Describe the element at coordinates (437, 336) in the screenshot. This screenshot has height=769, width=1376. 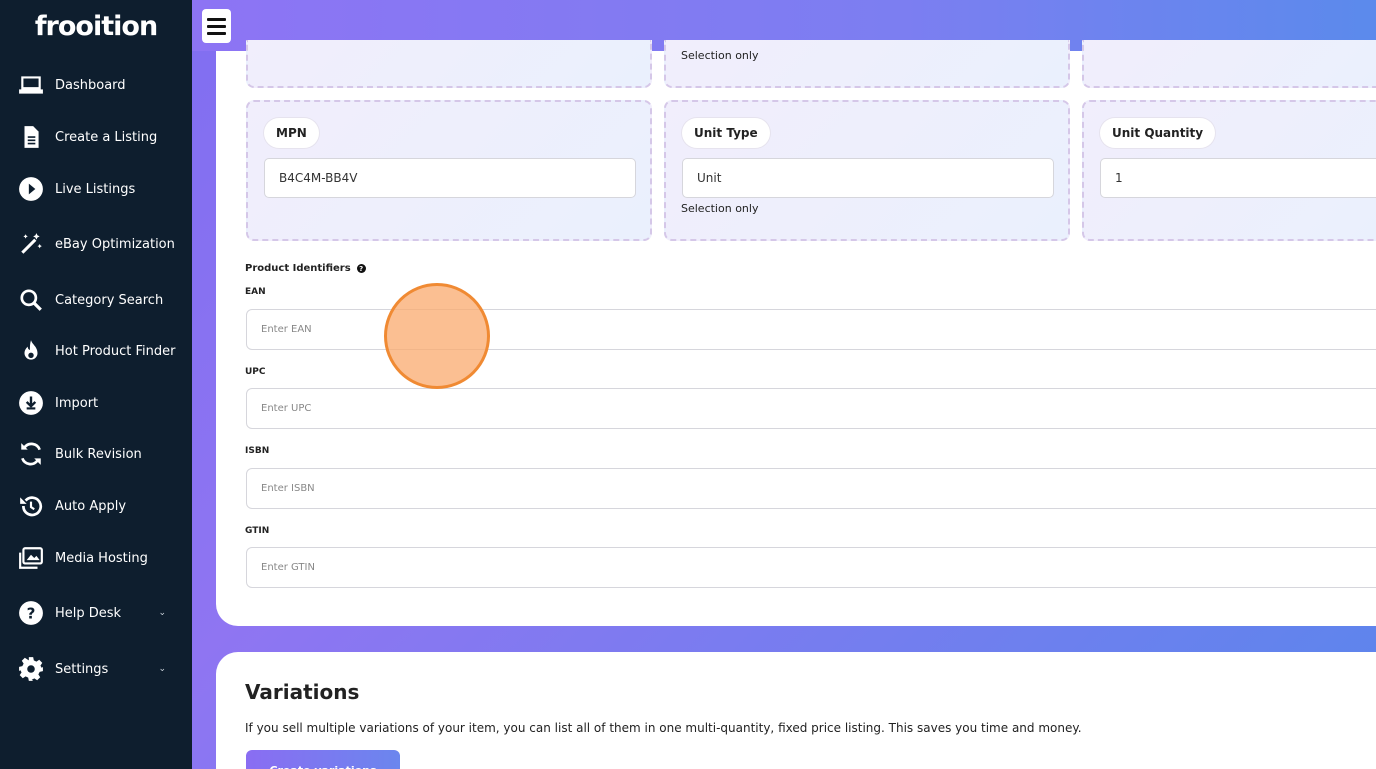
I see `click-indicator` at that location.